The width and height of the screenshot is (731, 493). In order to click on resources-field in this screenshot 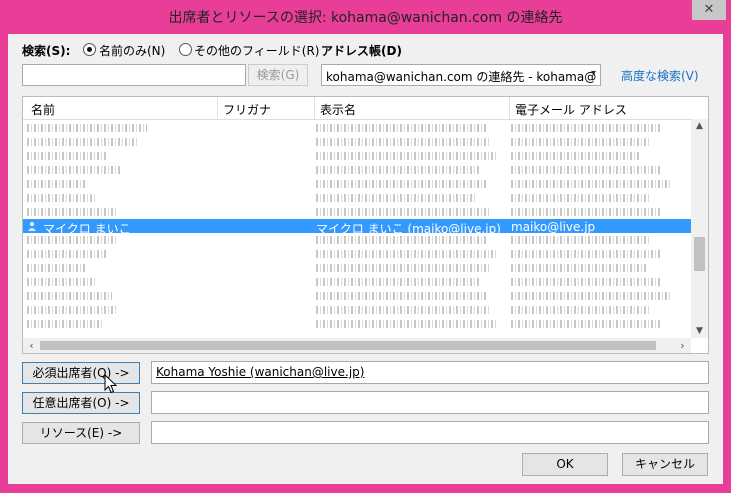, I will do `click(430, 432)`.